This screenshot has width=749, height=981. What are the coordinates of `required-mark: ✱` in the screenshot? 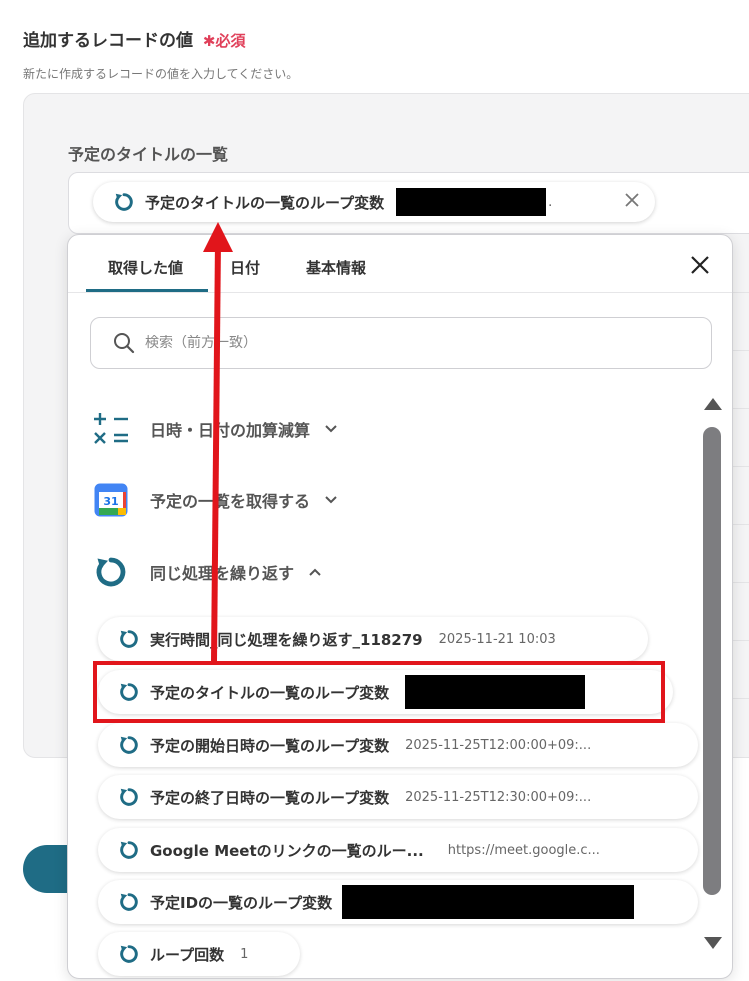 It's located at (209, 41).